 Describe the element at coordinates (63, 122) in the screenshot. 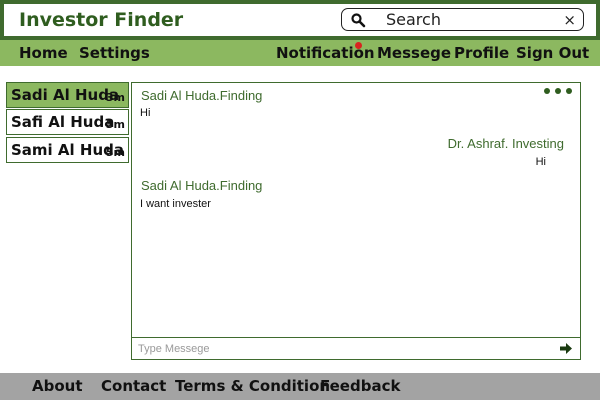

I see `contact-name: Safi Al Huda` at that location.